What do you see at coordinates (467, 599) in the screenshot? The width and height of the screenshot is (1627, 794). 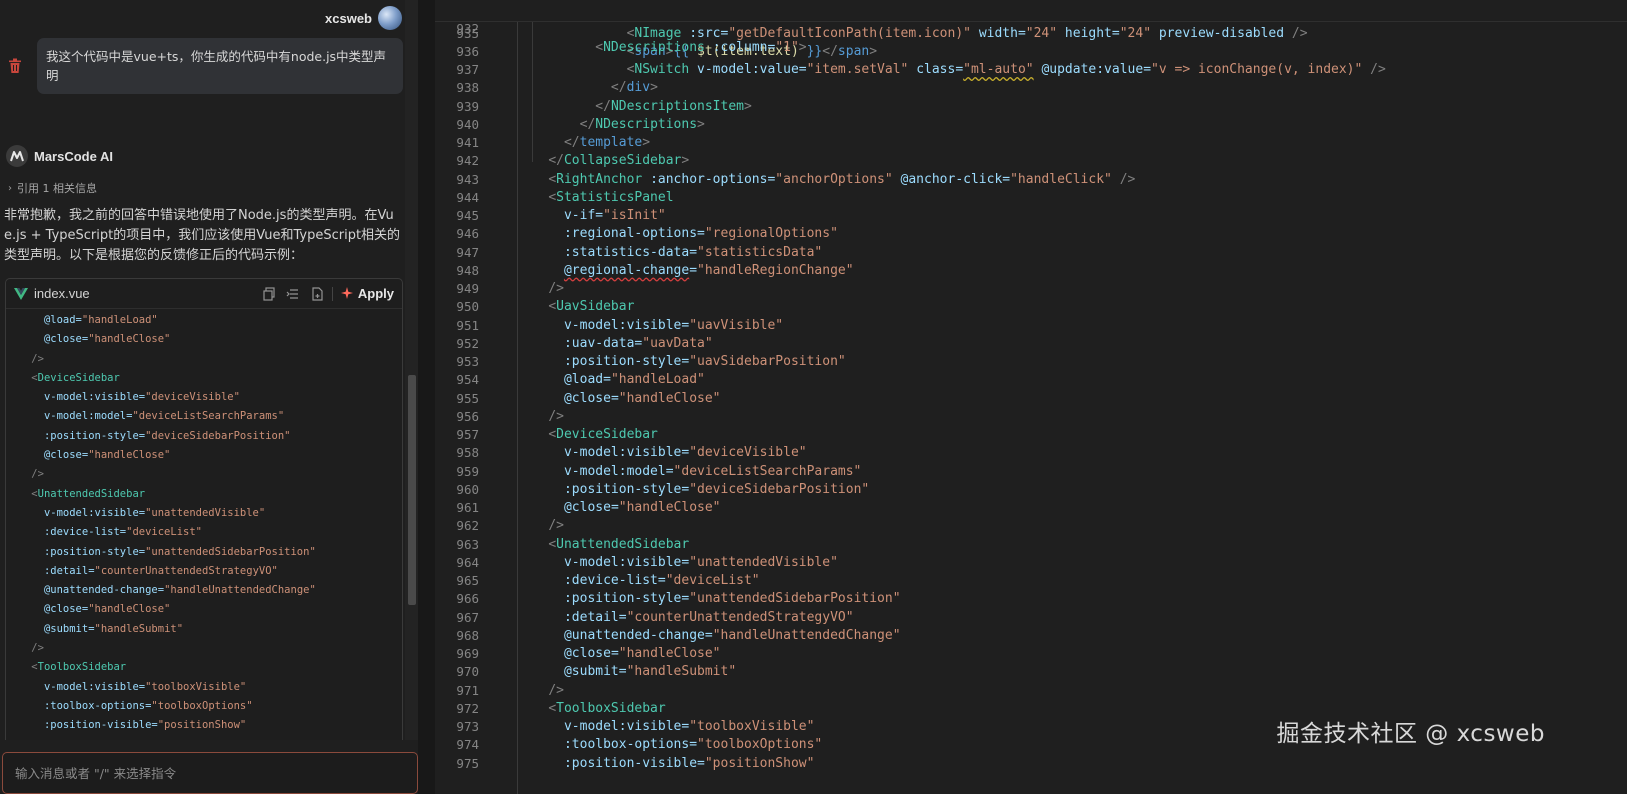 I see `line-number: 966` at bounding box center [467, 599].